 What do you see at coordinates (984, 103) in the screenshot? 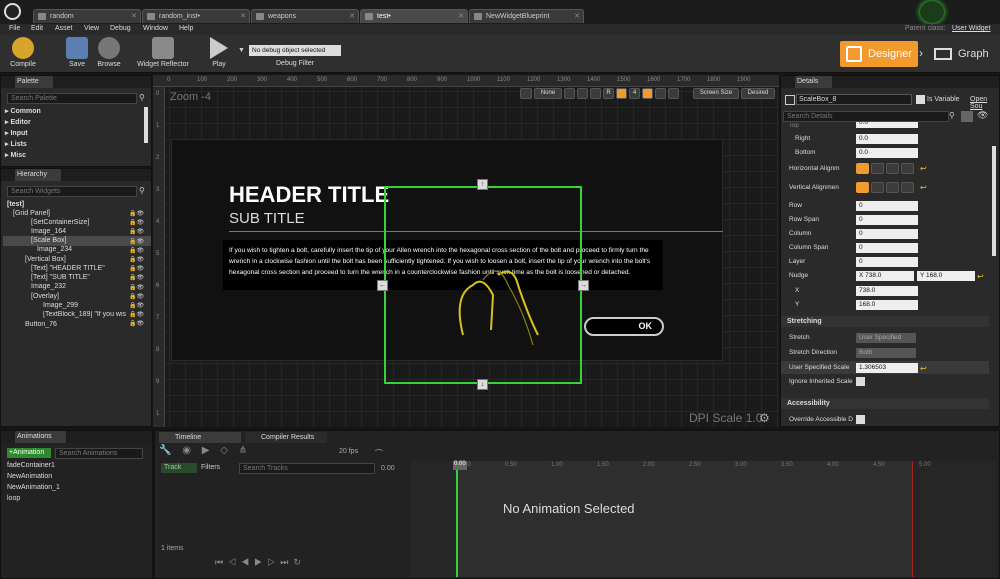
I see `open-source-link: Open Sou` at bounding box center [984, 103].